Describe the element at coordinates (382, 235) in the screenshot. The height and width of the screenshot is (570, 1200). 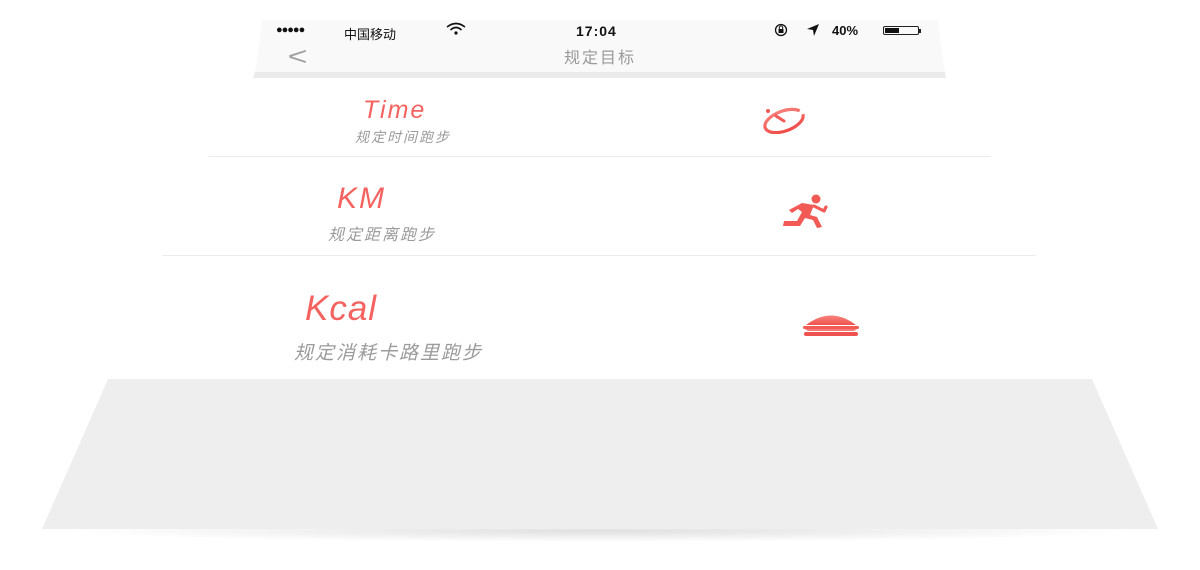
I see `goal-subtitle-distance: 规定距离跑步` at that location.